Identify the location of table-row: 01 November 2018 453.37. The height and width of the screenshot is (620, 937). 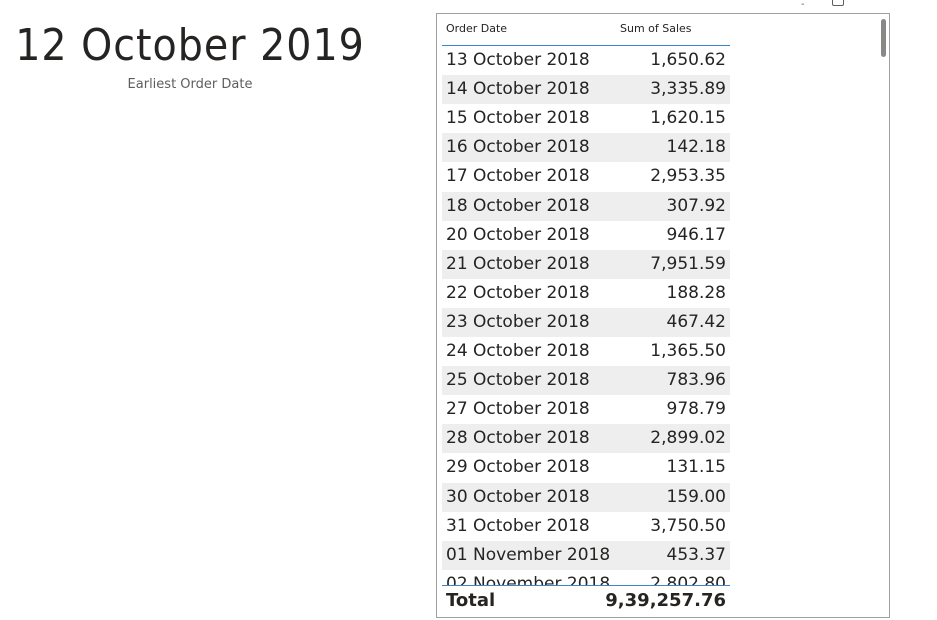
(586, 555).